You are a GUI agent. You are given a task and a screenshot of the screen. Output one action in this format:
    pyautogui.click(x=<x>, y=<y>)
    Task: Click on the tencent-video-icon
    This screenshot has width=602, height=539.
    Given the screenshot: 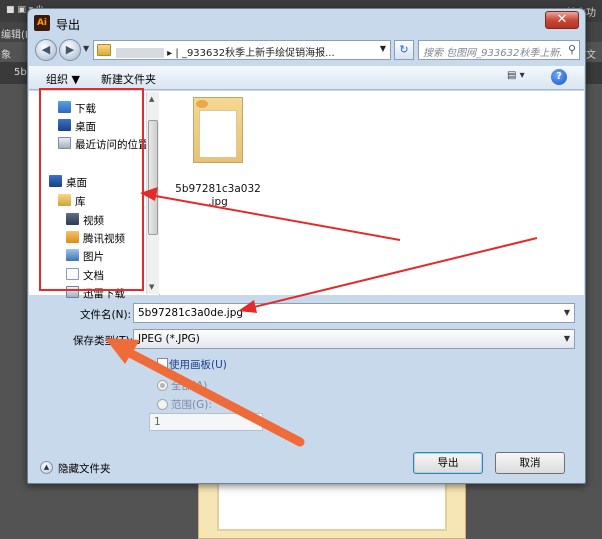 What is the action you would take?
    pyautogui.click(x=72, y=237)
    